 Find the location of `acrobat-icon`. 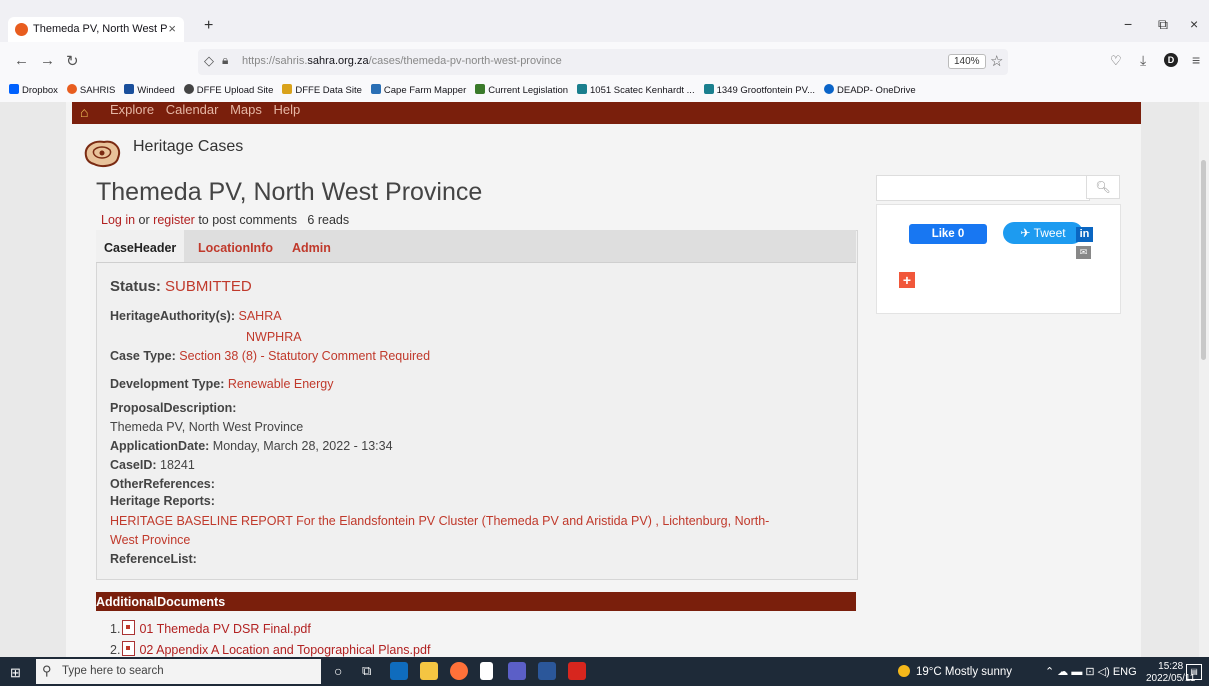

acrobat-icon is located at coordinates (577, 671).